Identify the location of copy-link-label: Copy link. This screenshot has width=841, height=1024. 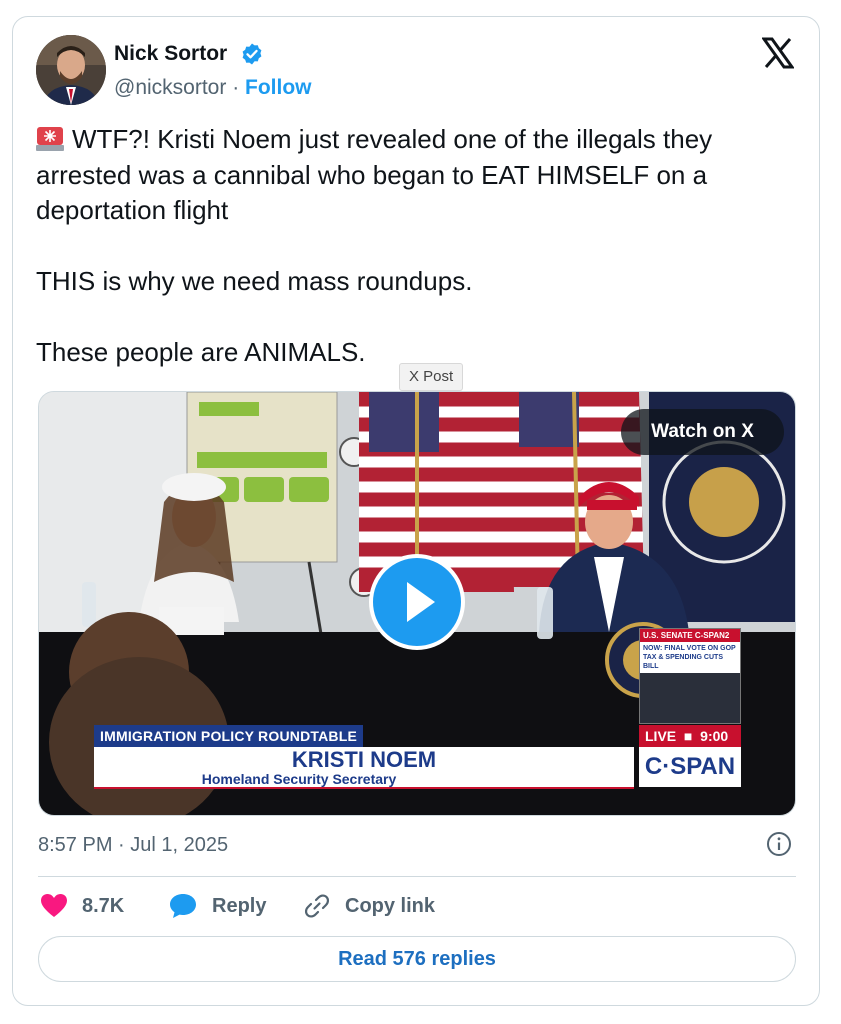
(390, 905).